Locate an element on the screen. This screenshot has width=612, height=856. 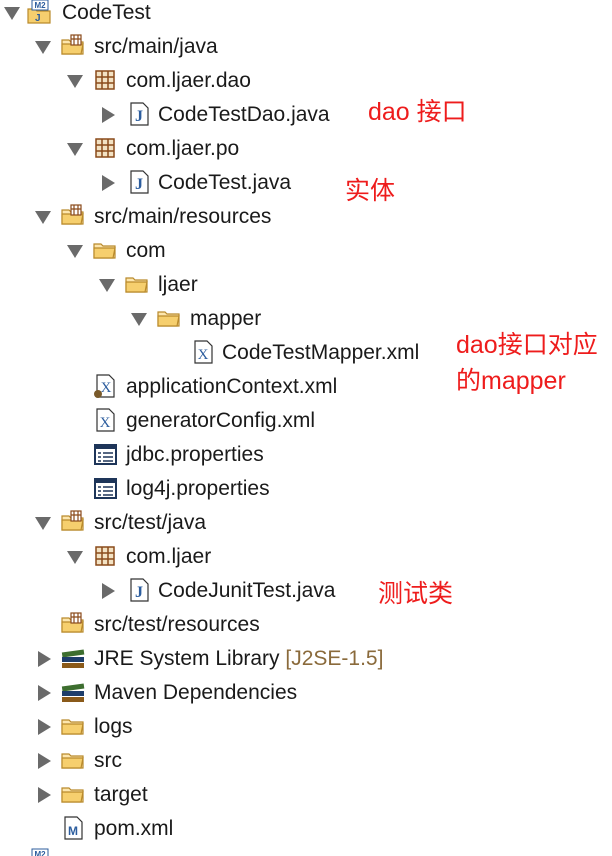
tree-item-label: ljaer is located at coordinates (178, 284).